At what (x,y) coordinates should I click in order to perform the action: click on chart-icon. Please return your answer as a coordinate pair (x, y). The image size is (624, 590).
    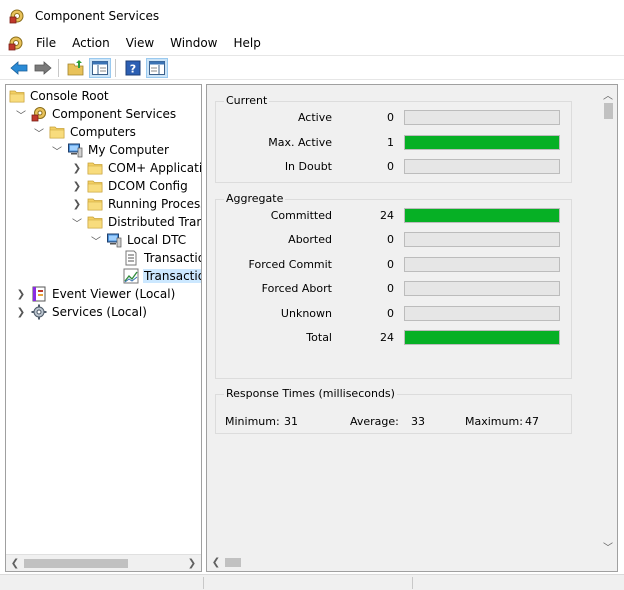
    Looking at the image, I should click on (131, 276).